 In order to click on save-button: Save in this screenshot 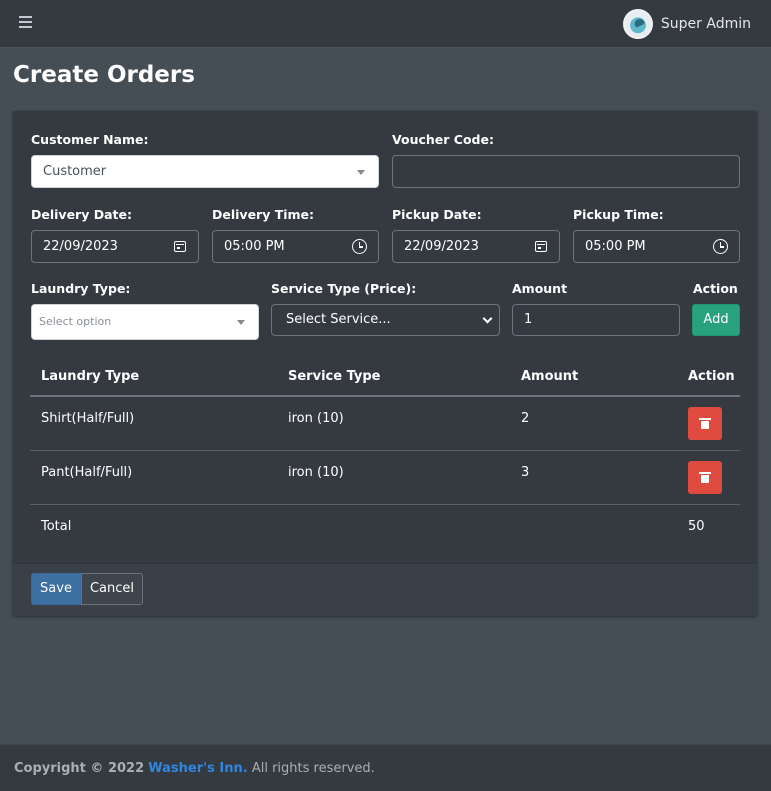, I will do `click(56, 589)`.